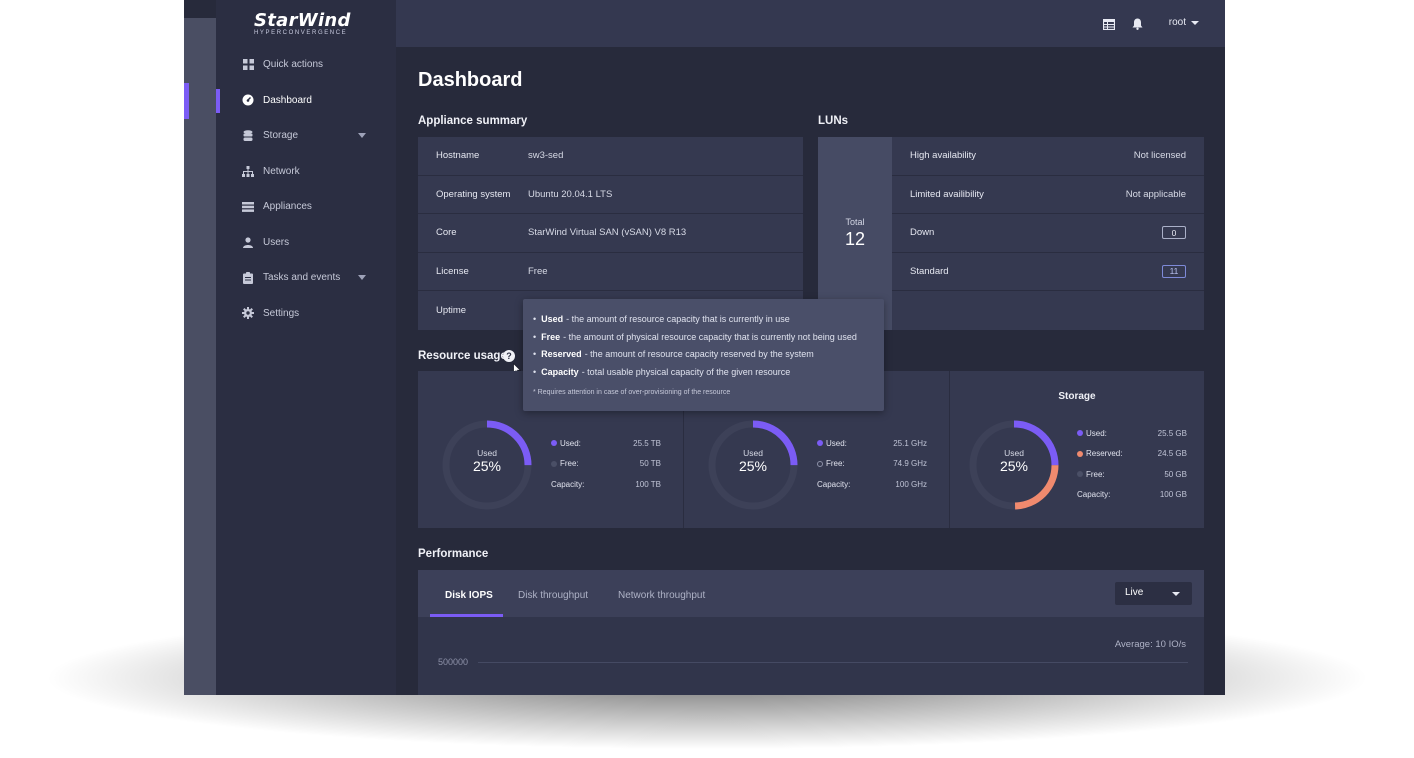  I want to click on resource-usage-title: Resource usage, so click(462, 356).